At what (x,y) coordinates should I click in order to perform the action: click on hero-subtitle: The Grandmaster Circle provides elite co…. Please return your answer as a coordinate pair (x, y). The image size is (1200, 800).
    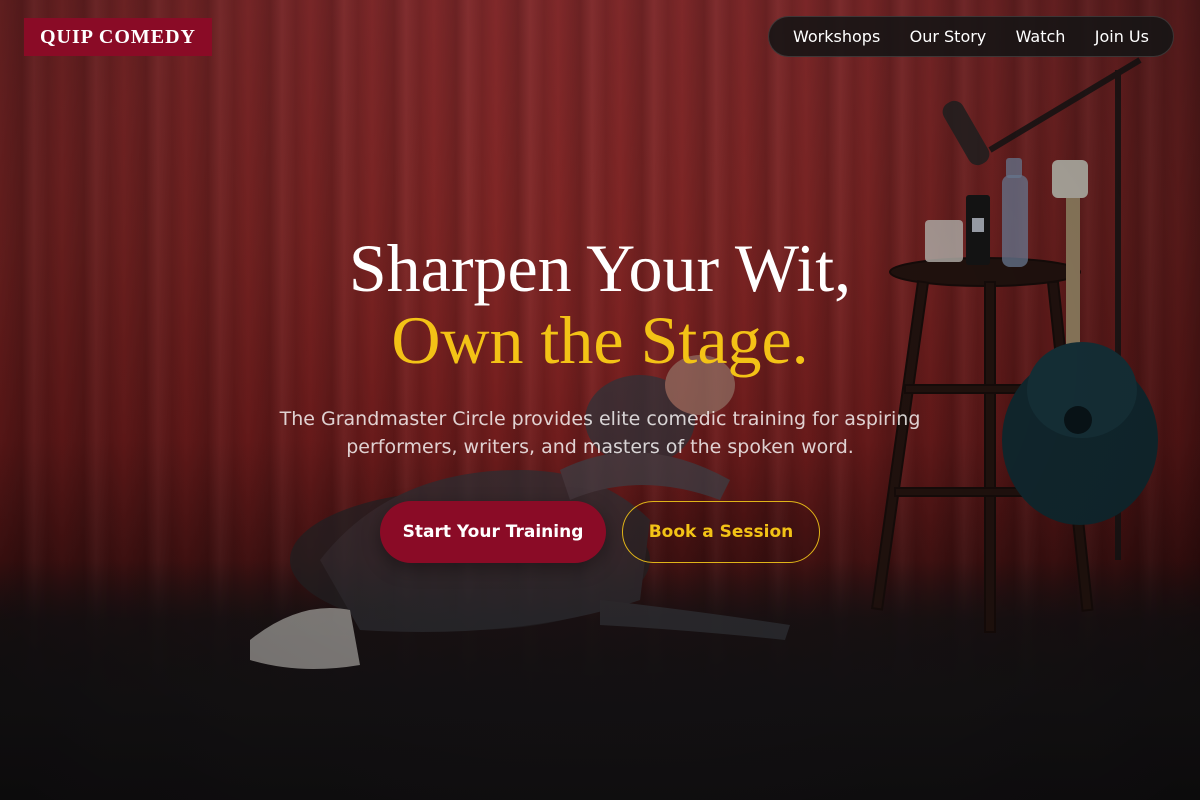
    Looking at the image, I should click on (600, 433).